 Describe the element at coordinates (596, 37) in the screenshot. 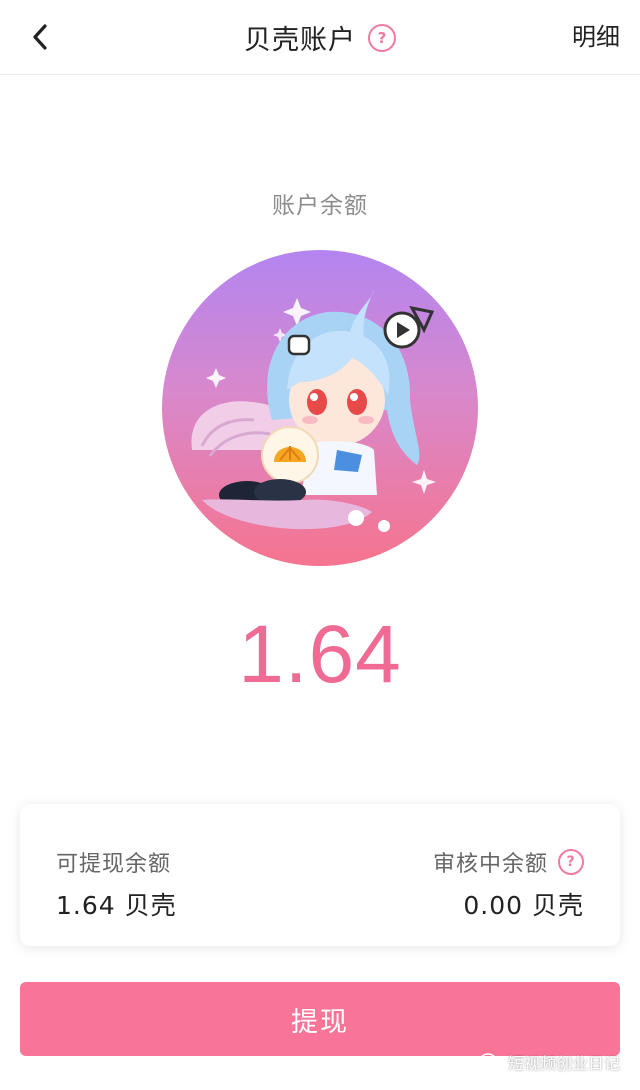

I see `detail-link: 明细` at that location.